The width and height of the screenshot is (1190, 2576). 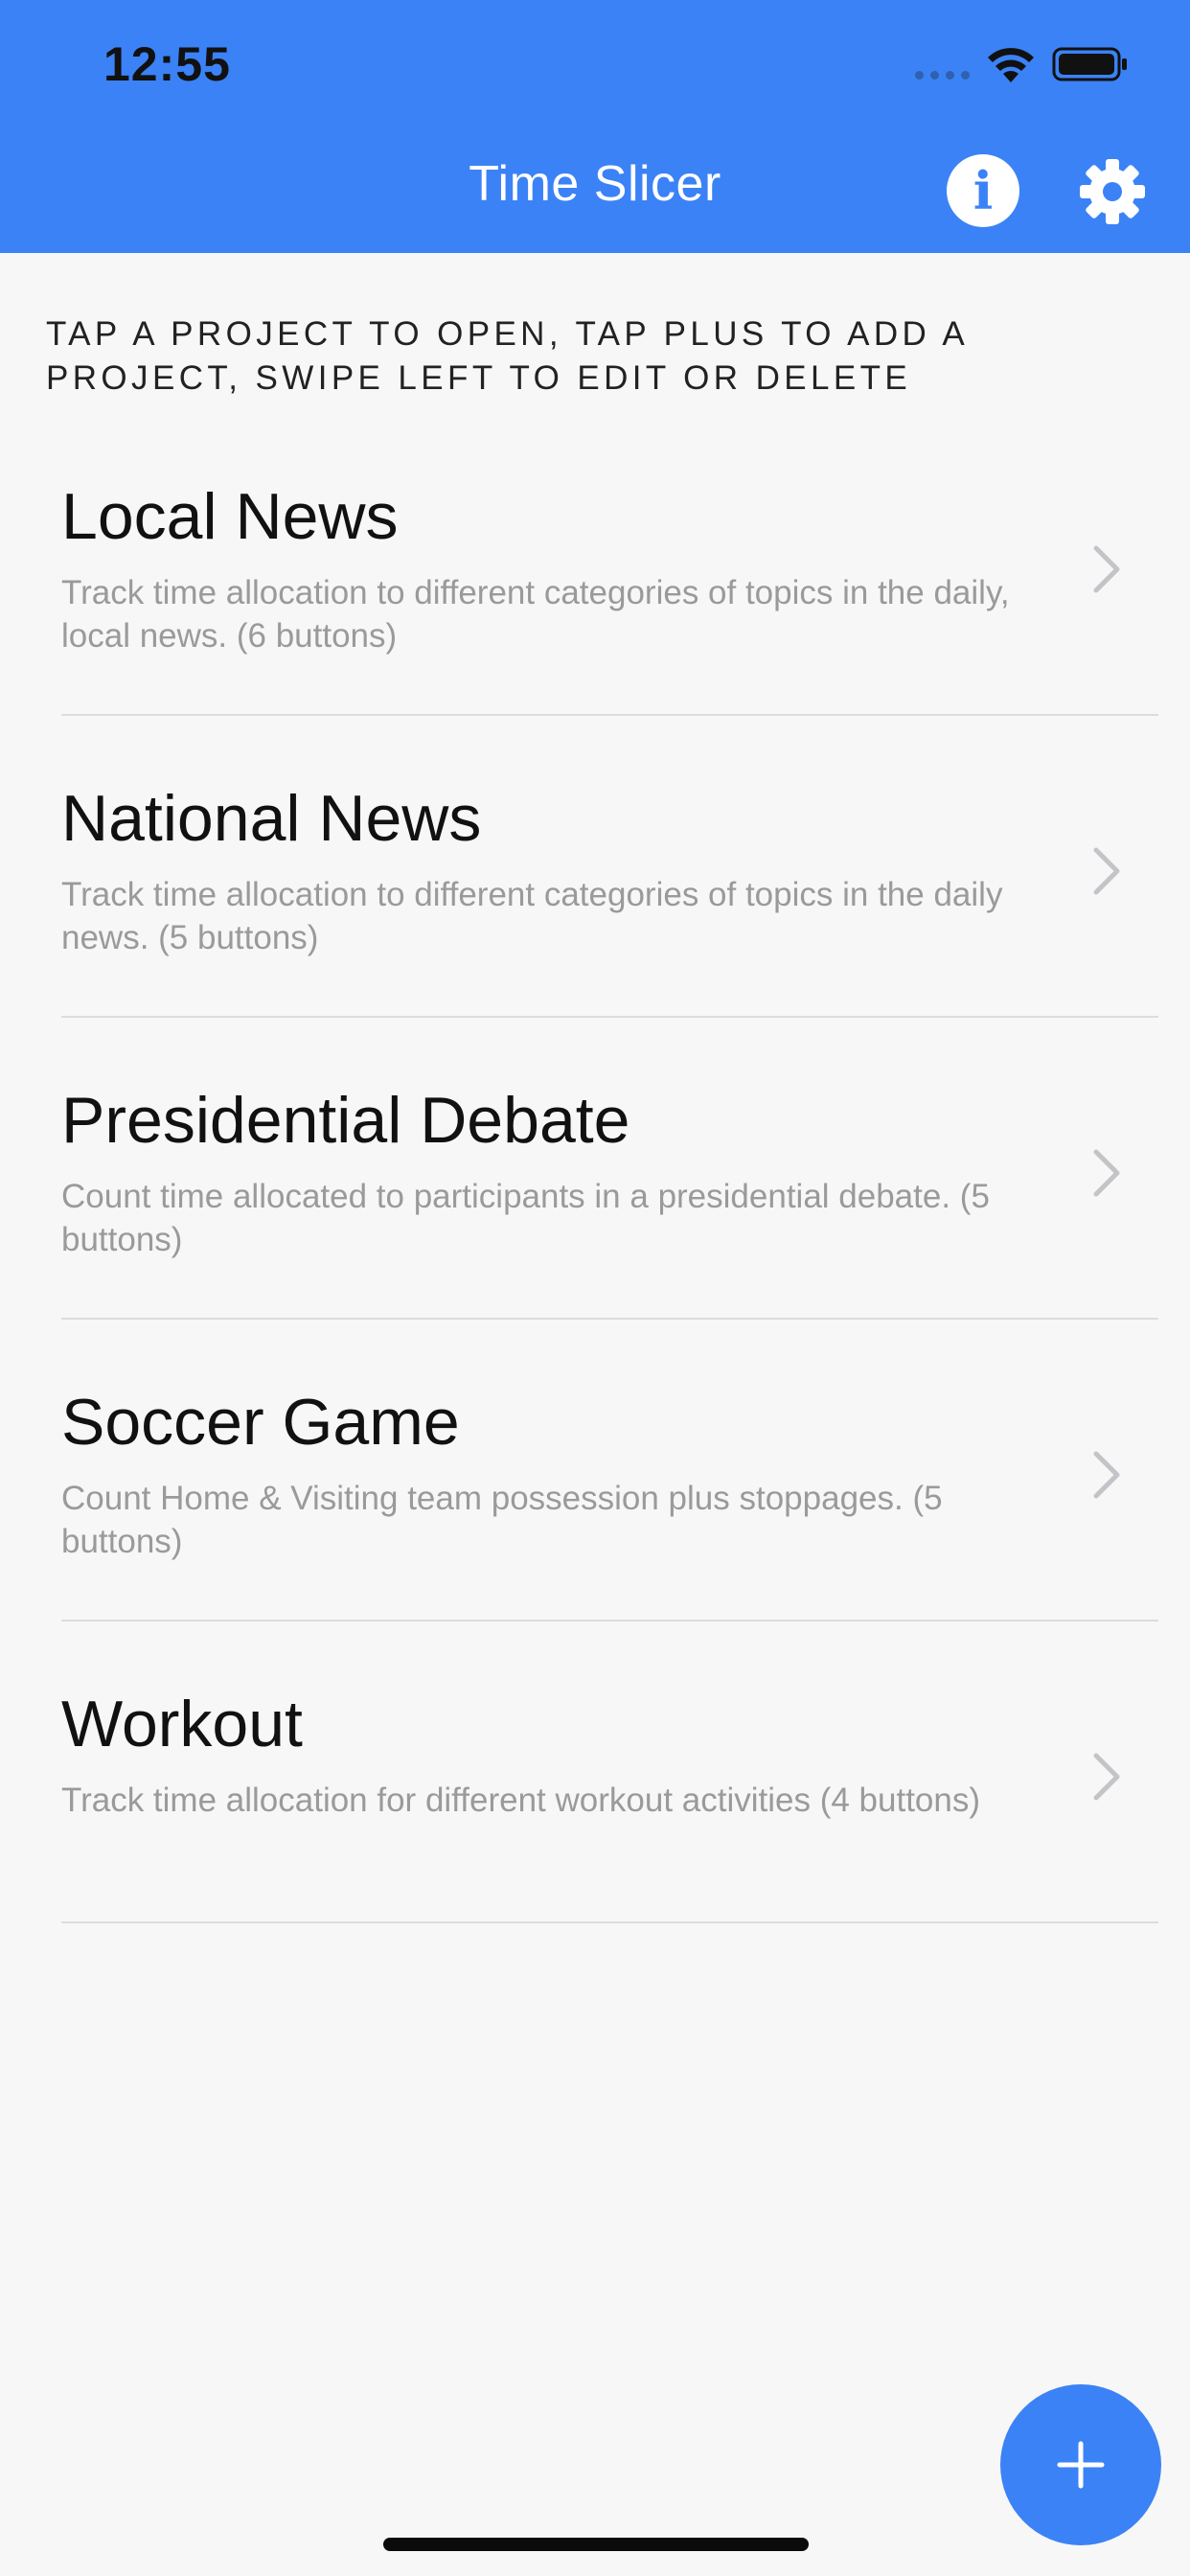 I want to click on wifi-icon, so click(x=1011, y=65).